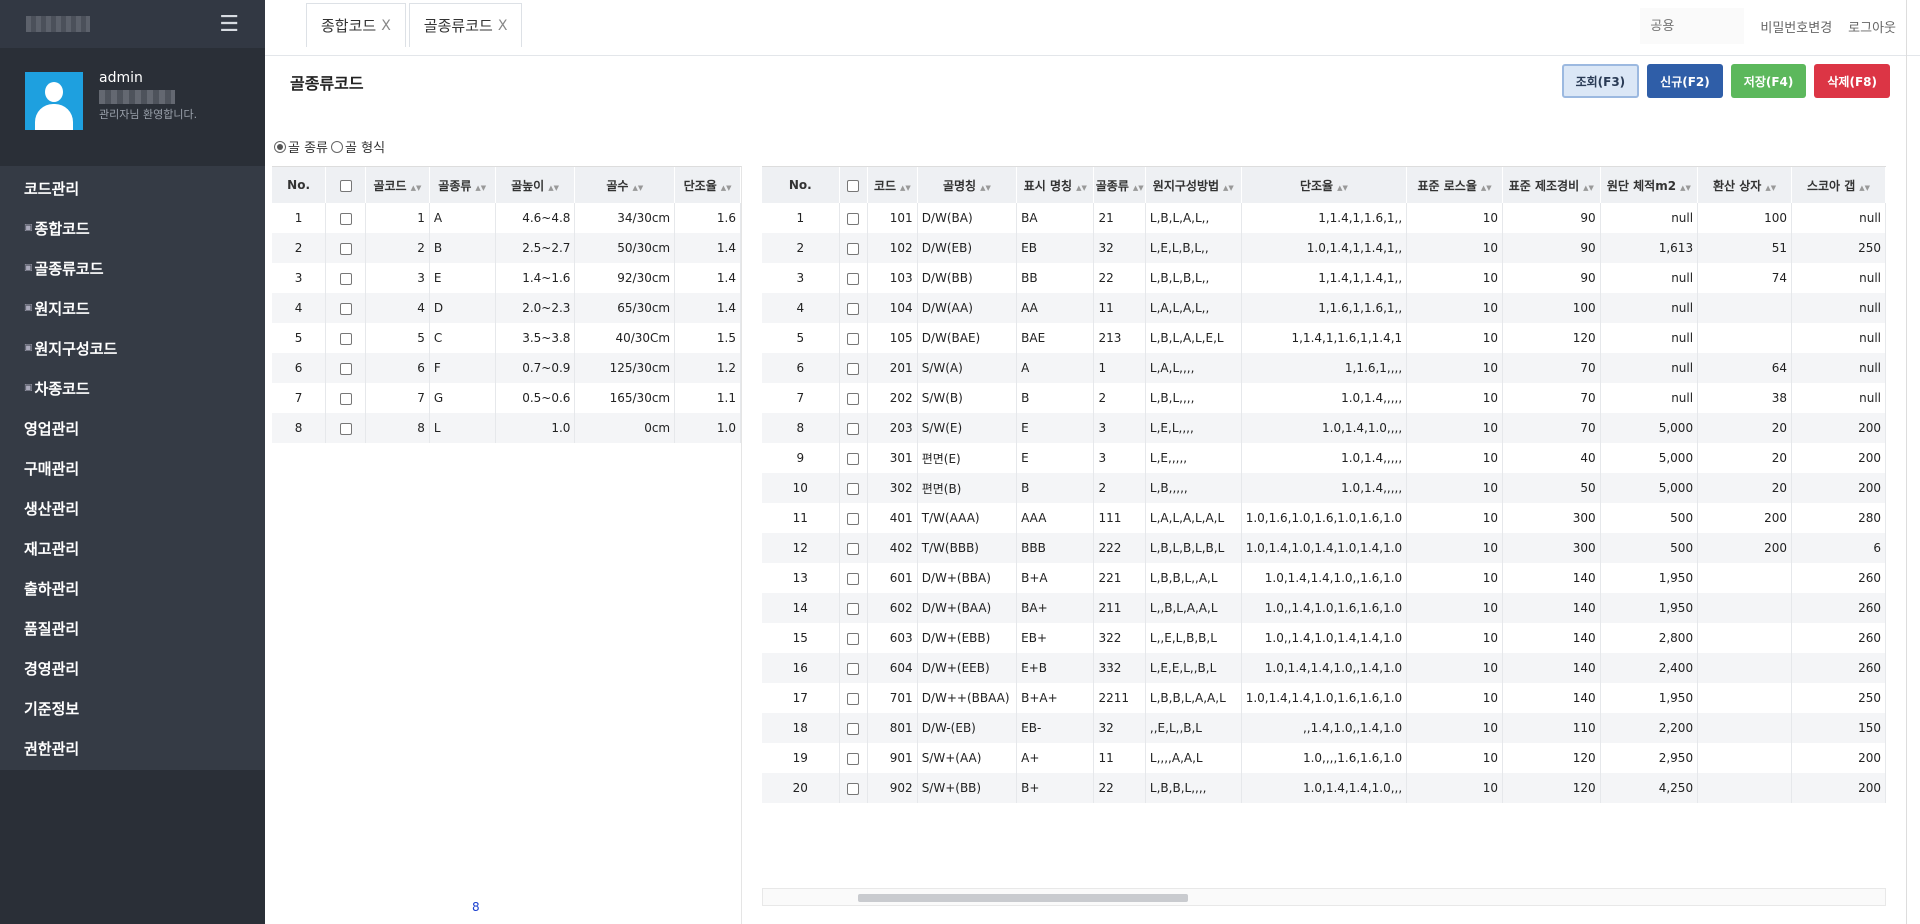 The width and height of the screenshot is (1920, 924). What do you see at coordinates (506, 368) in the screenshot?
I see `table-row: 6 6 F 0.7~0.9 125/30cm 1.2` at bounding box center [506, 368].